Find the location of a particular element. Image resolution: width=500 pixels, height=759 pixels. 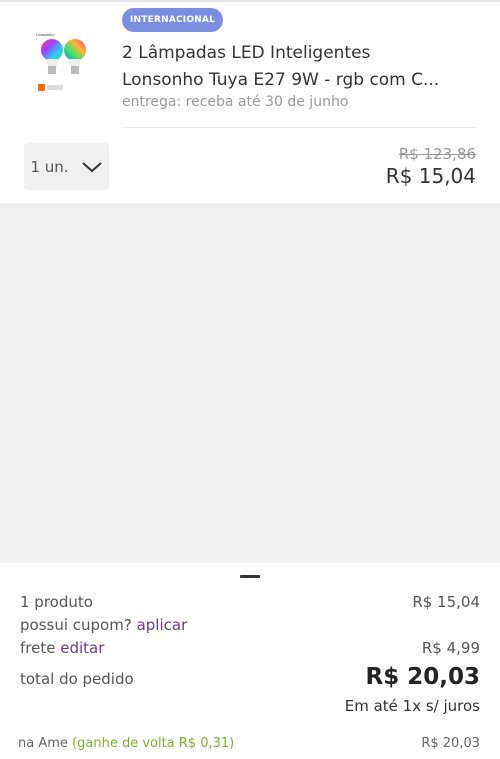

original-price: R$ 123,86 is located at coordinates (437, 154).